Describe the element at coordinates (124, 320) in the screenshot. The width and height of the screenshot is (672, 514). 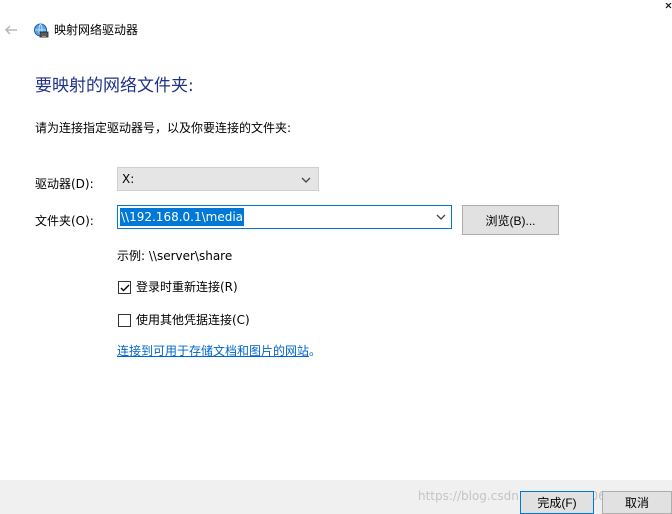
I see `credentials-checkbox` at that location.